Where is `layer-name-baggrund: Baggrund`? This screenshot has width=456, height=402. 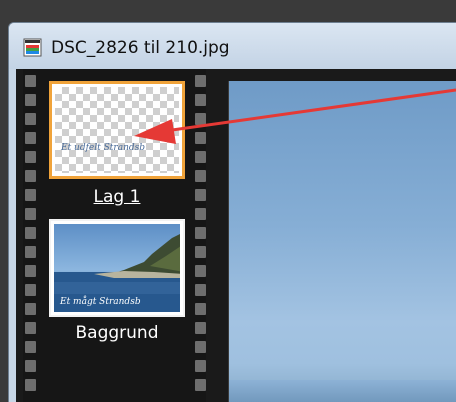
layer-name-baggrund: Baggrund is located at coordinates (117, 333).